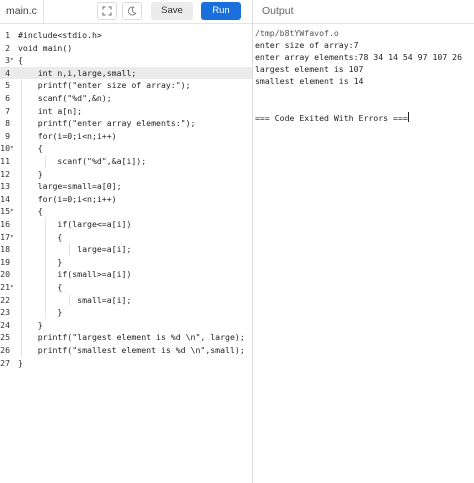  I want to click on code-line: 6 scanf("%d",&n);, so click(126, 98).